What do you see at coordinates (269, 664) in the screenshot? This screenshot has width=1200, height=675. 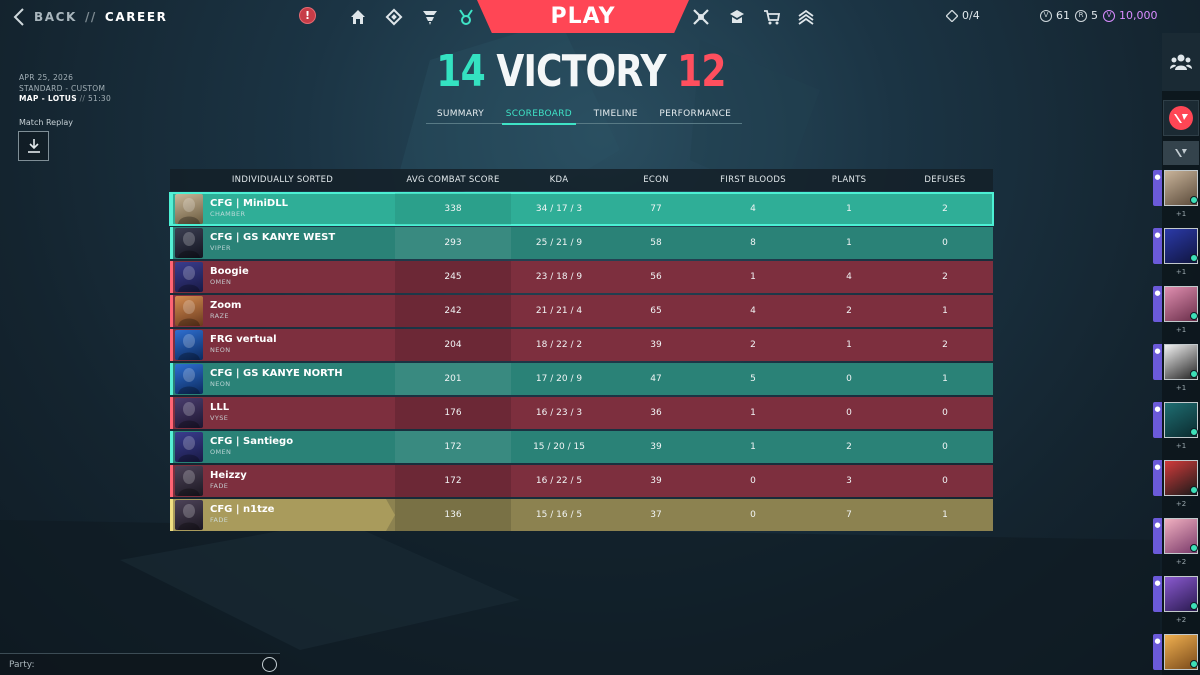 I see `chat-settings-icon` at bounding box center [269, 664].